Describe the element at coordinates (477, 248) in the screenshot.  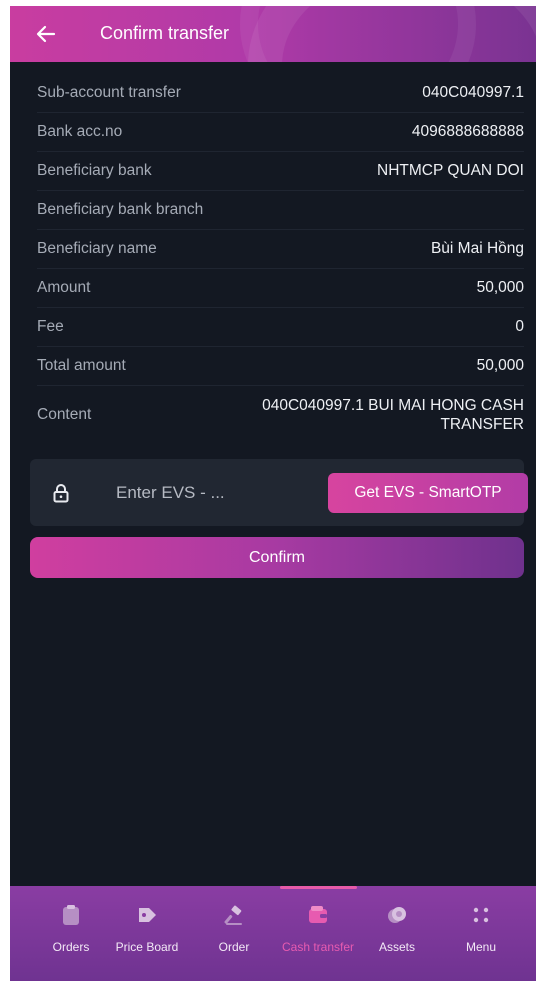
I see `detail-value: Bùi Mai Hồng` at that location.